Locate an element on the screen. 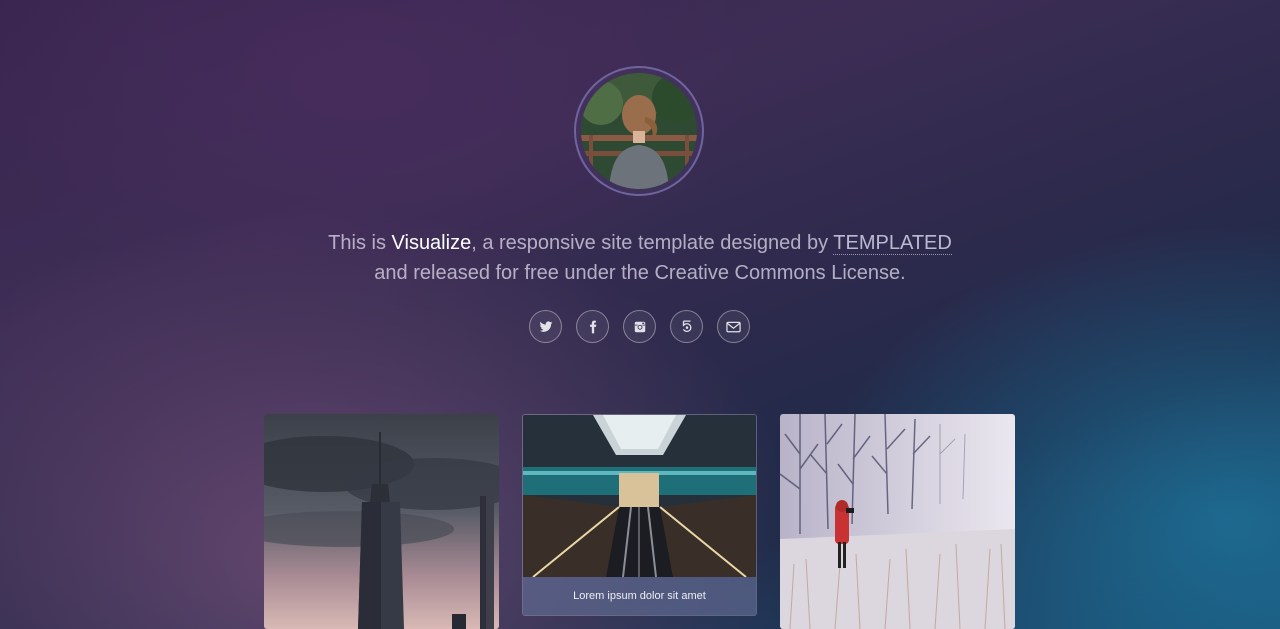 This screenshot has width=1280, height=629. snow-photo is located at coordinates (897, 521).